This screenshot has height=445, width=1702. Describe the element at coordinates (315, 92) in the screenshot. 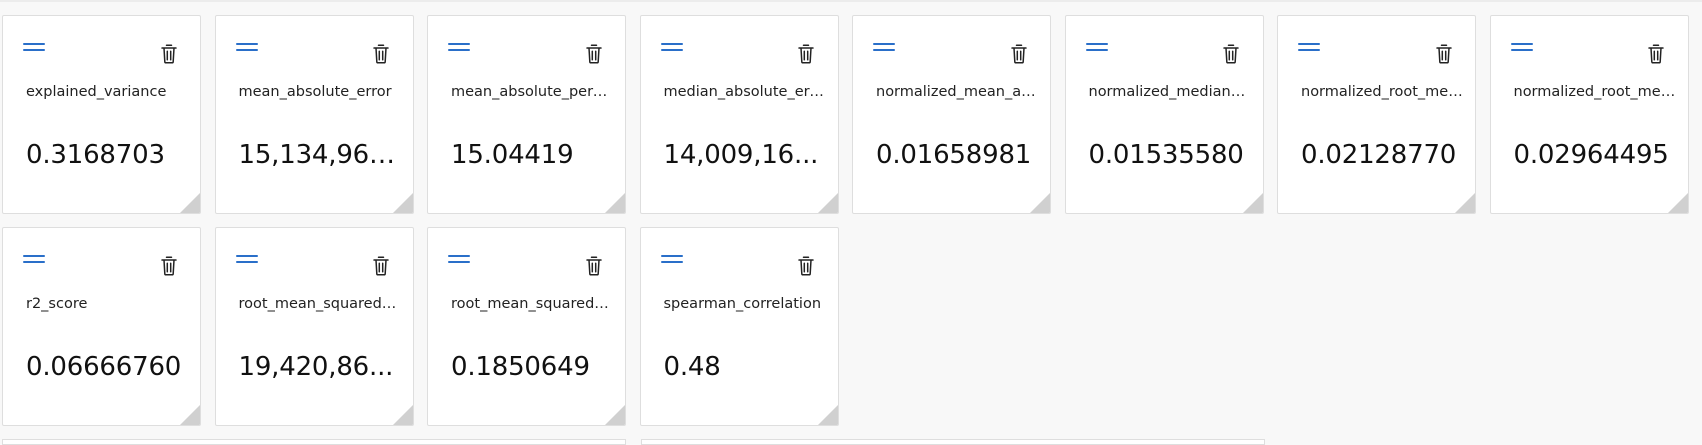

I see `metric-name: mean_absolute_error` at that location.